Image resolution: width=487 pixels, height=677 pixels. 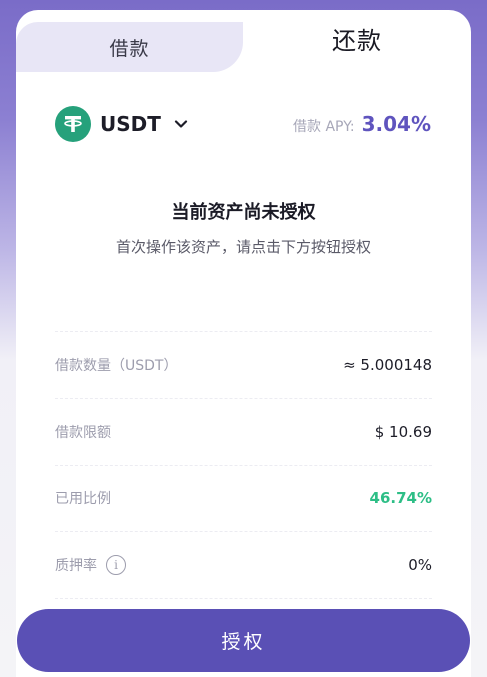 What do you see at coordinates (243, 565) in the screenshot?
I see `detail-row-collateral-rate: 质押率 i 0%` at bounding box center [243, 565].